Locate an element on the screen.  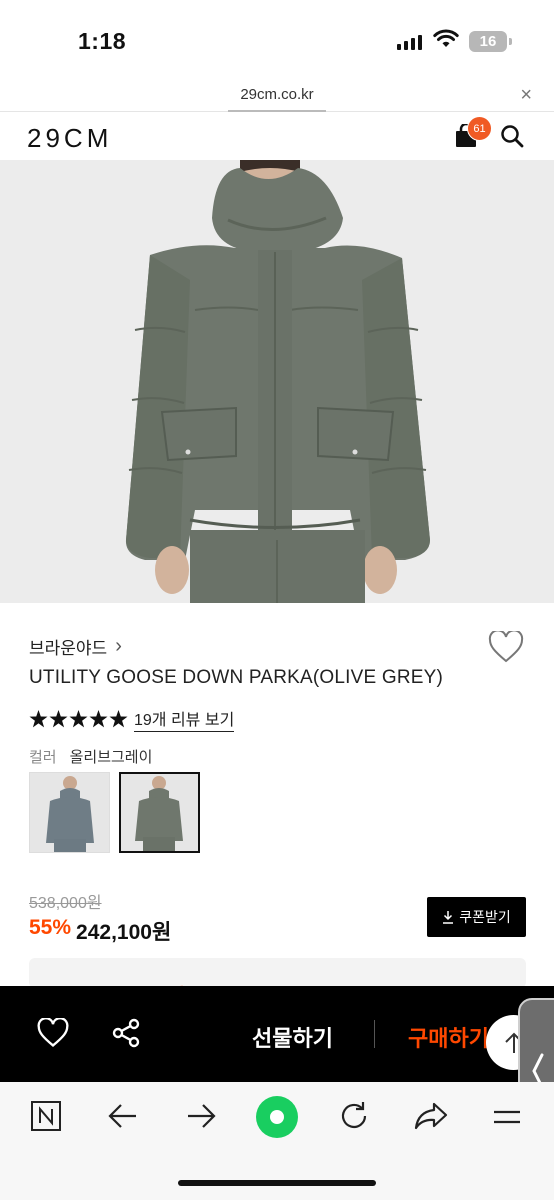
rating-row: 19개 리뷰 보기 is located at coordinates (132, 719).